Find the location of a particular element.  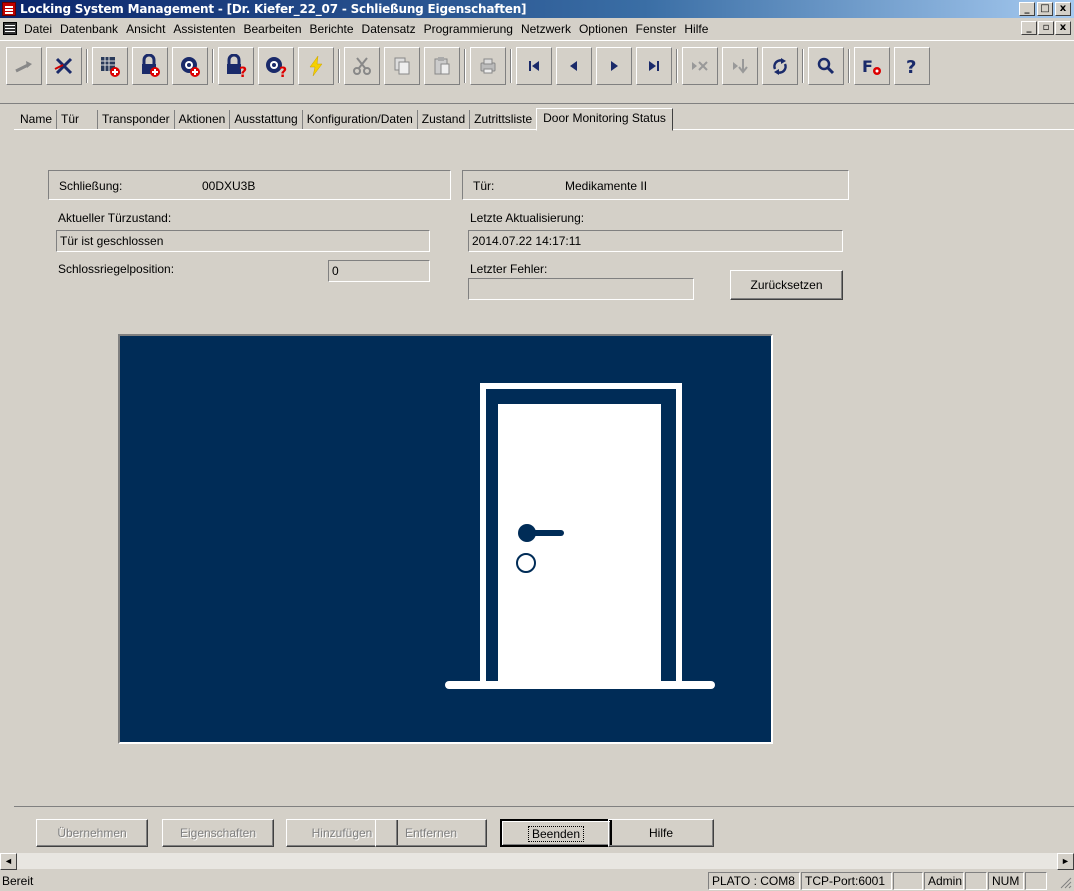

tab-zutrittsliste: Zutrittsliste is located at coordinates (503, 120).